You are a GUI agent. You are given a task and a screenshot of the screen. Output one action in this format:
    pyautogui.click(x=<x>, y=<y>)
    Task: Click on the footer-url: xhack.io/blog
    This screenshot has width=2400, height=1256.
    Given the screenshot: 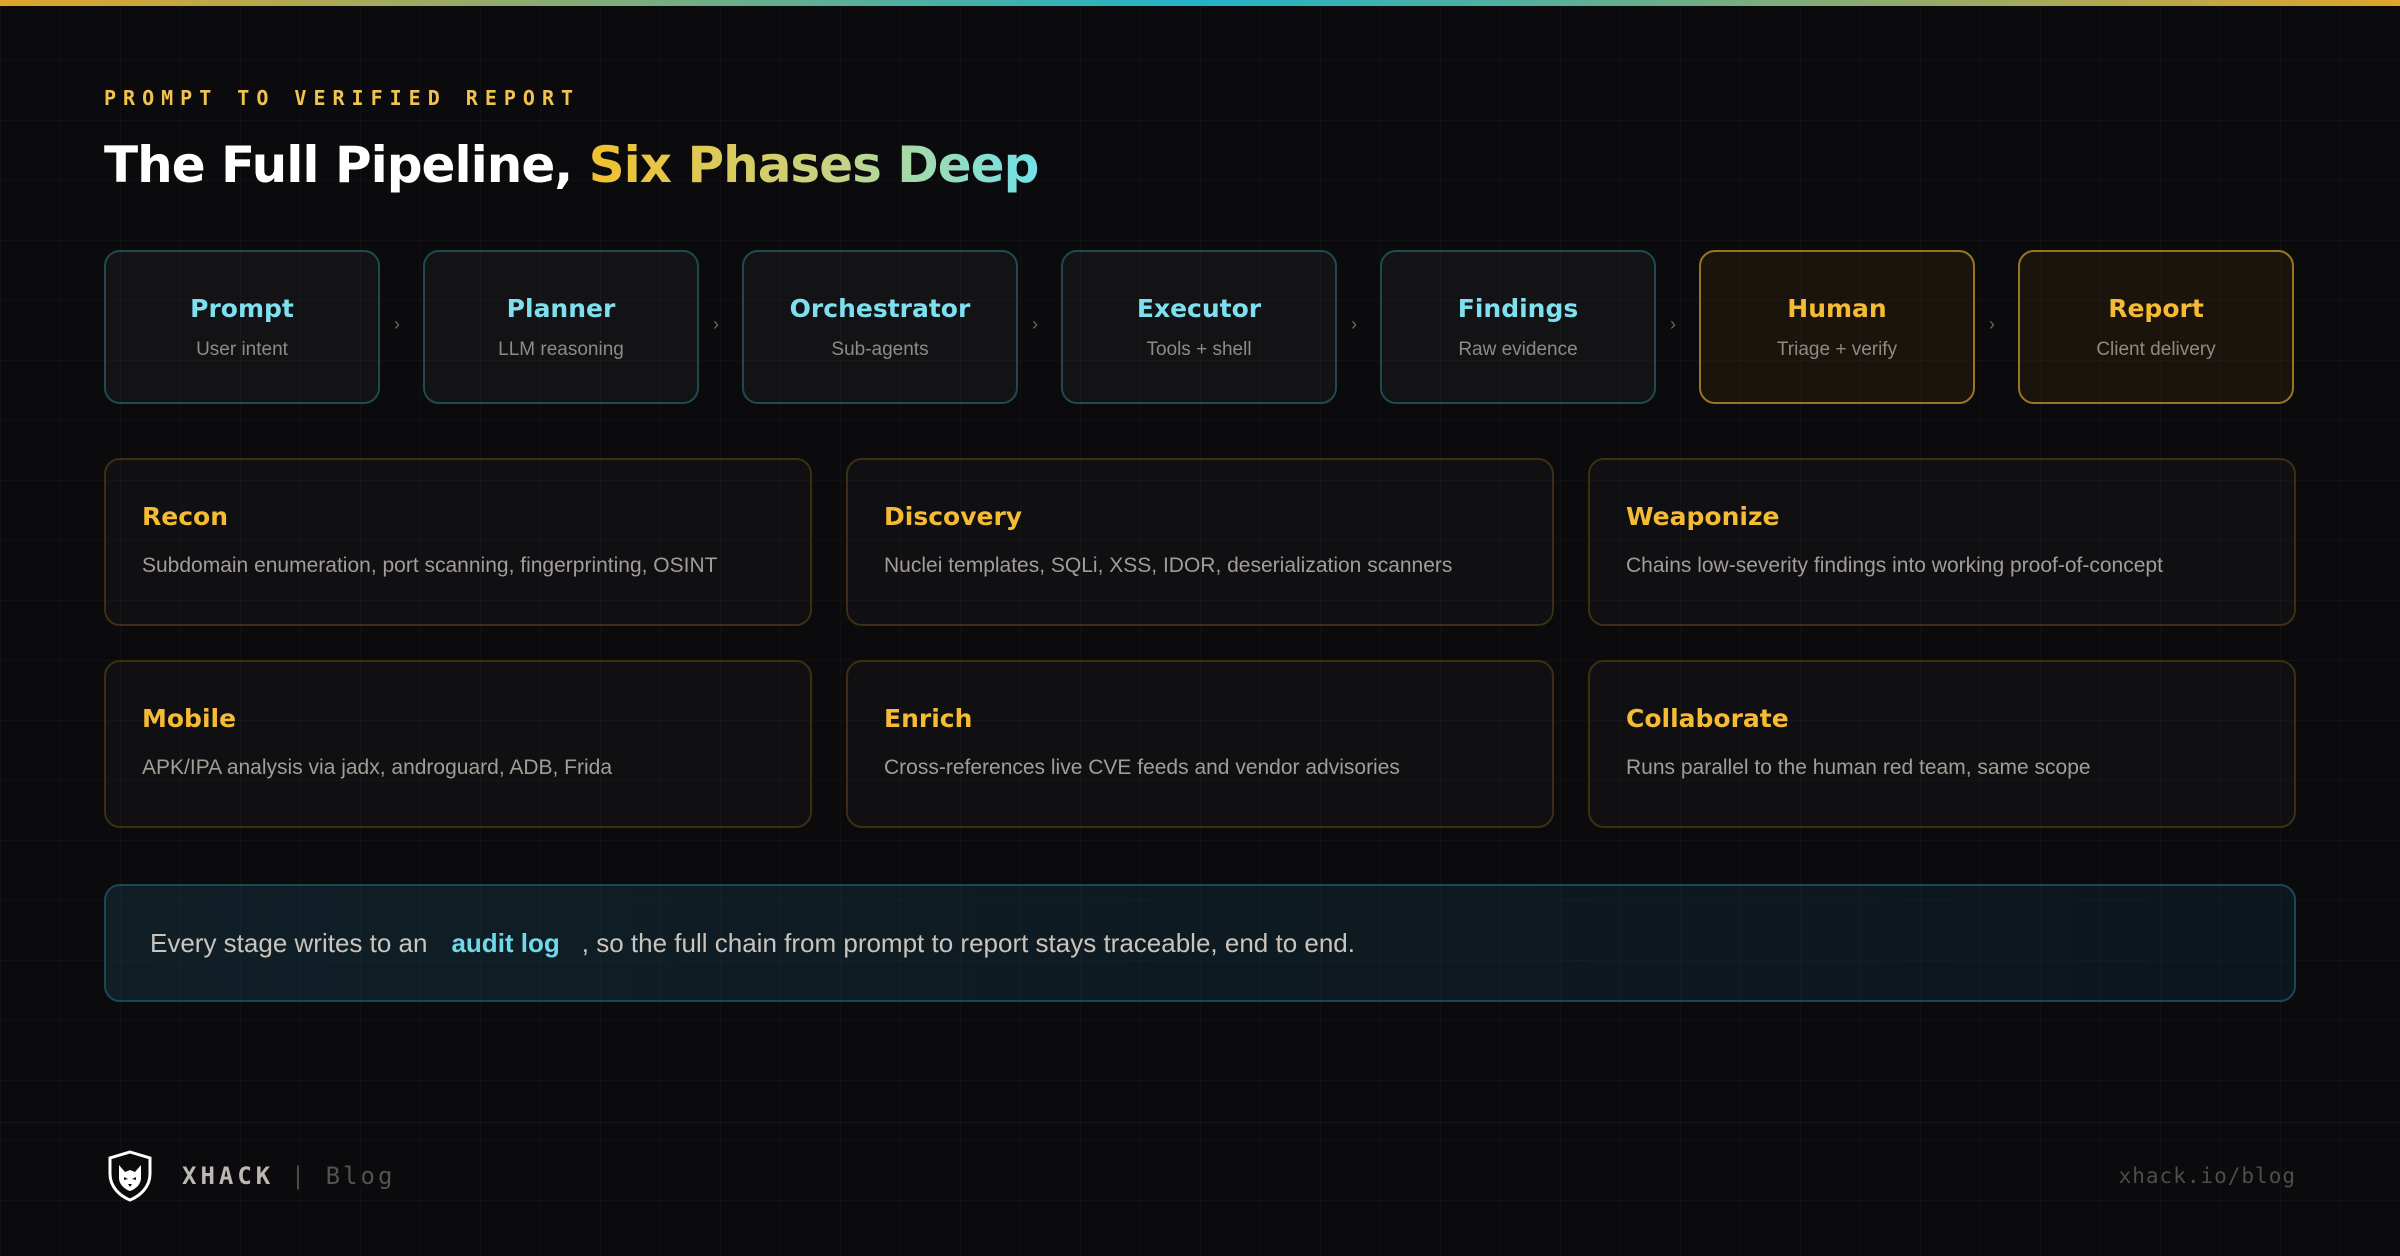 What is the action you would take?
    pyautogui.click(x=2207, y=1176)
    